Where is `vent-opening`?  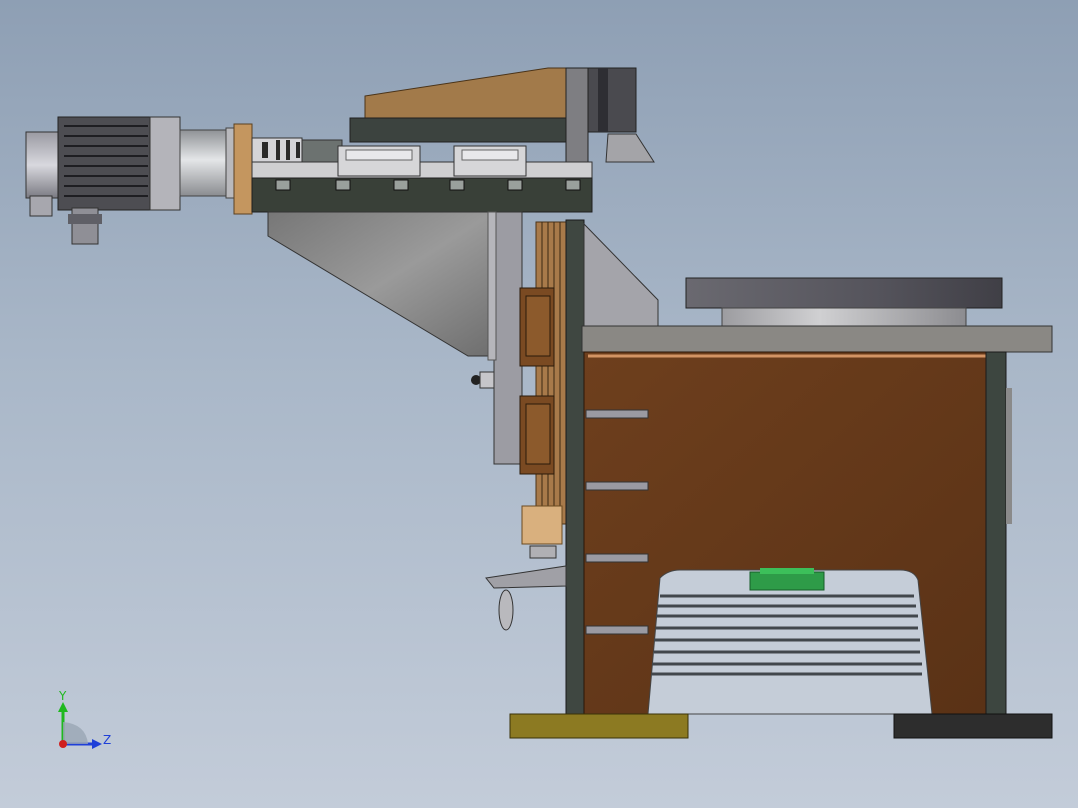
vent-opening is located at coordinates (790, 641).